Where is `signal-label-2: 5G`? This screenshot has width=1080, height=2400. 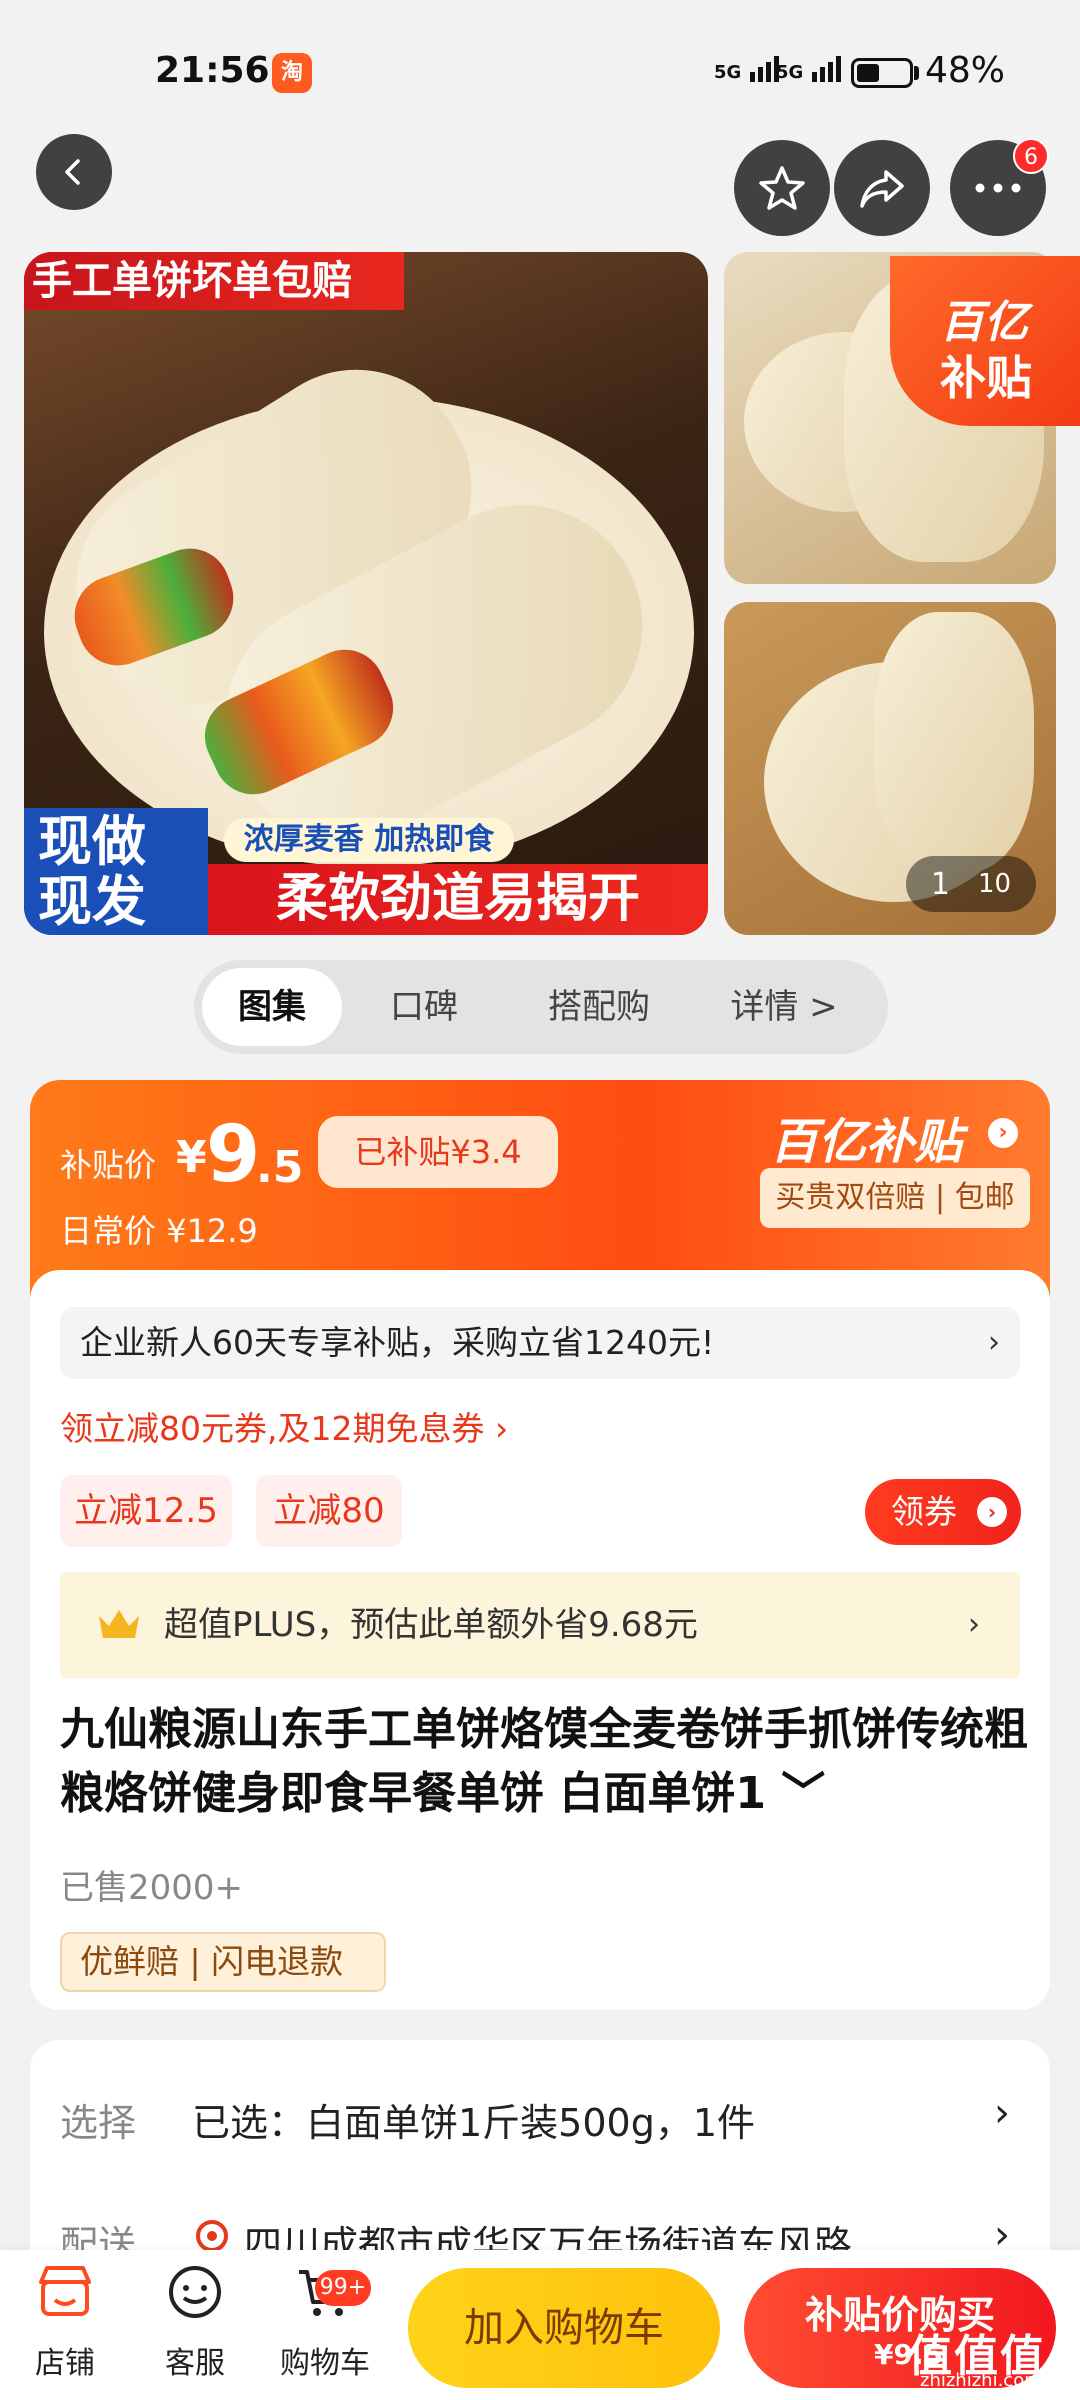 signal-label-2: 5G is located at coordinates (790, 72).